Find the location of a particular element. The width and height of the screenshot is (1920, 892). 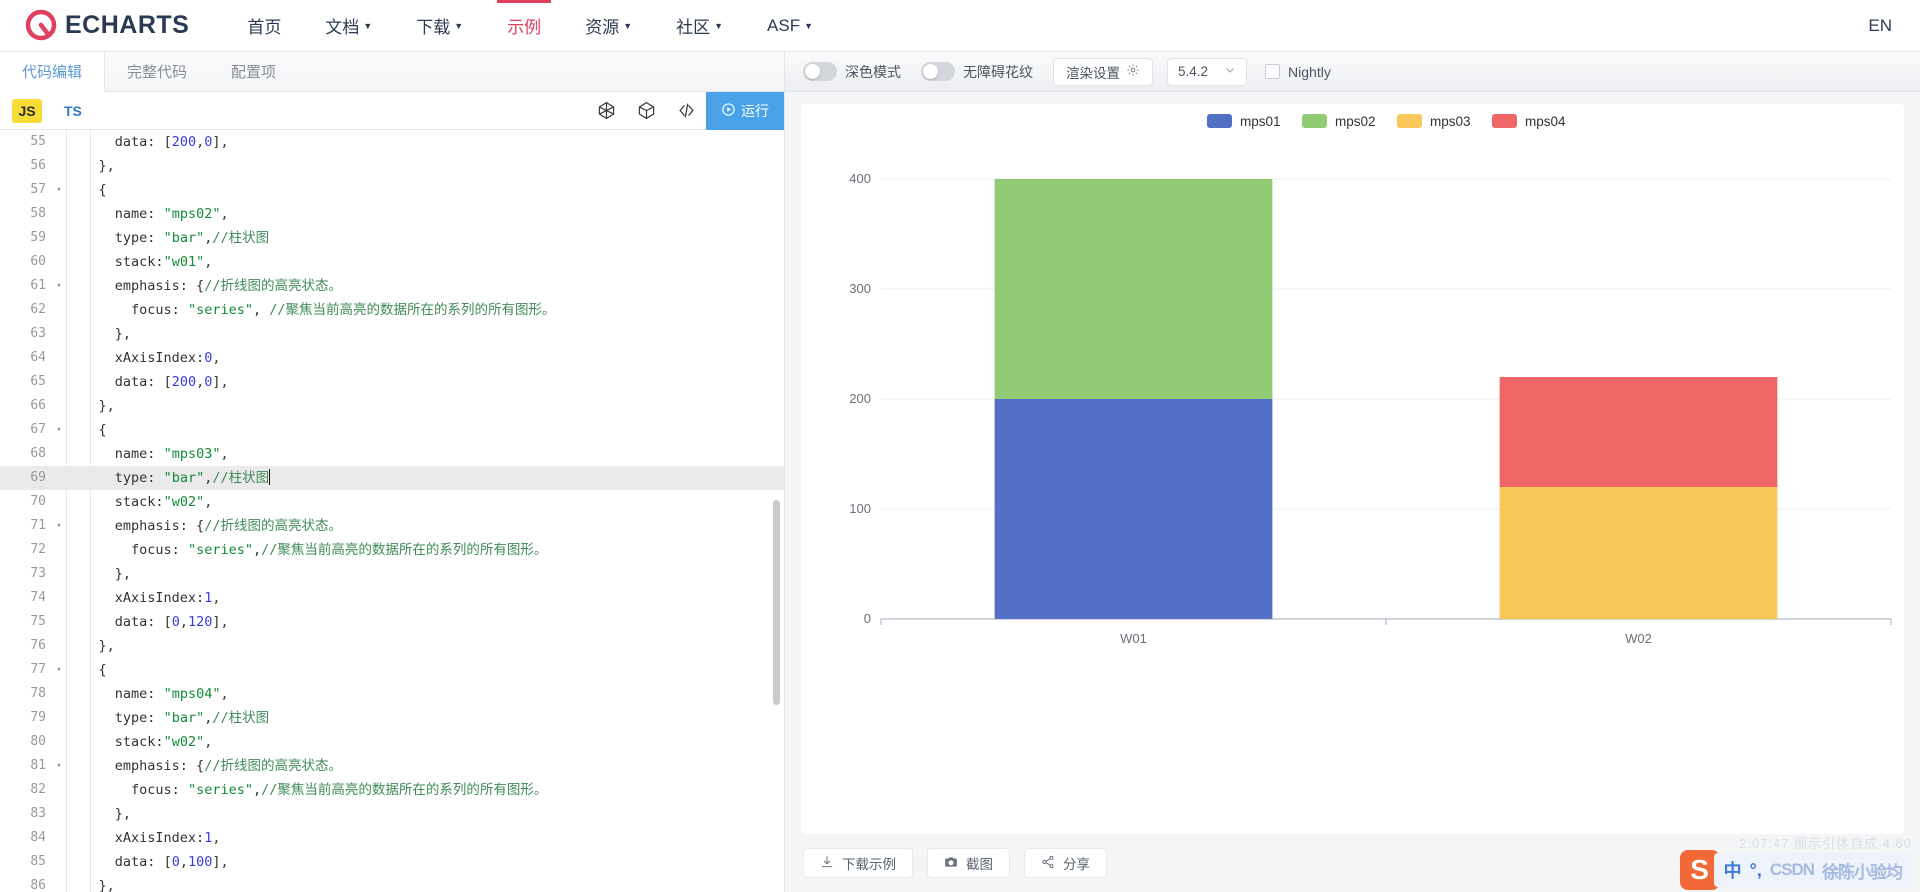

run-button-label: 运行 is located at coordinates (755, 110).